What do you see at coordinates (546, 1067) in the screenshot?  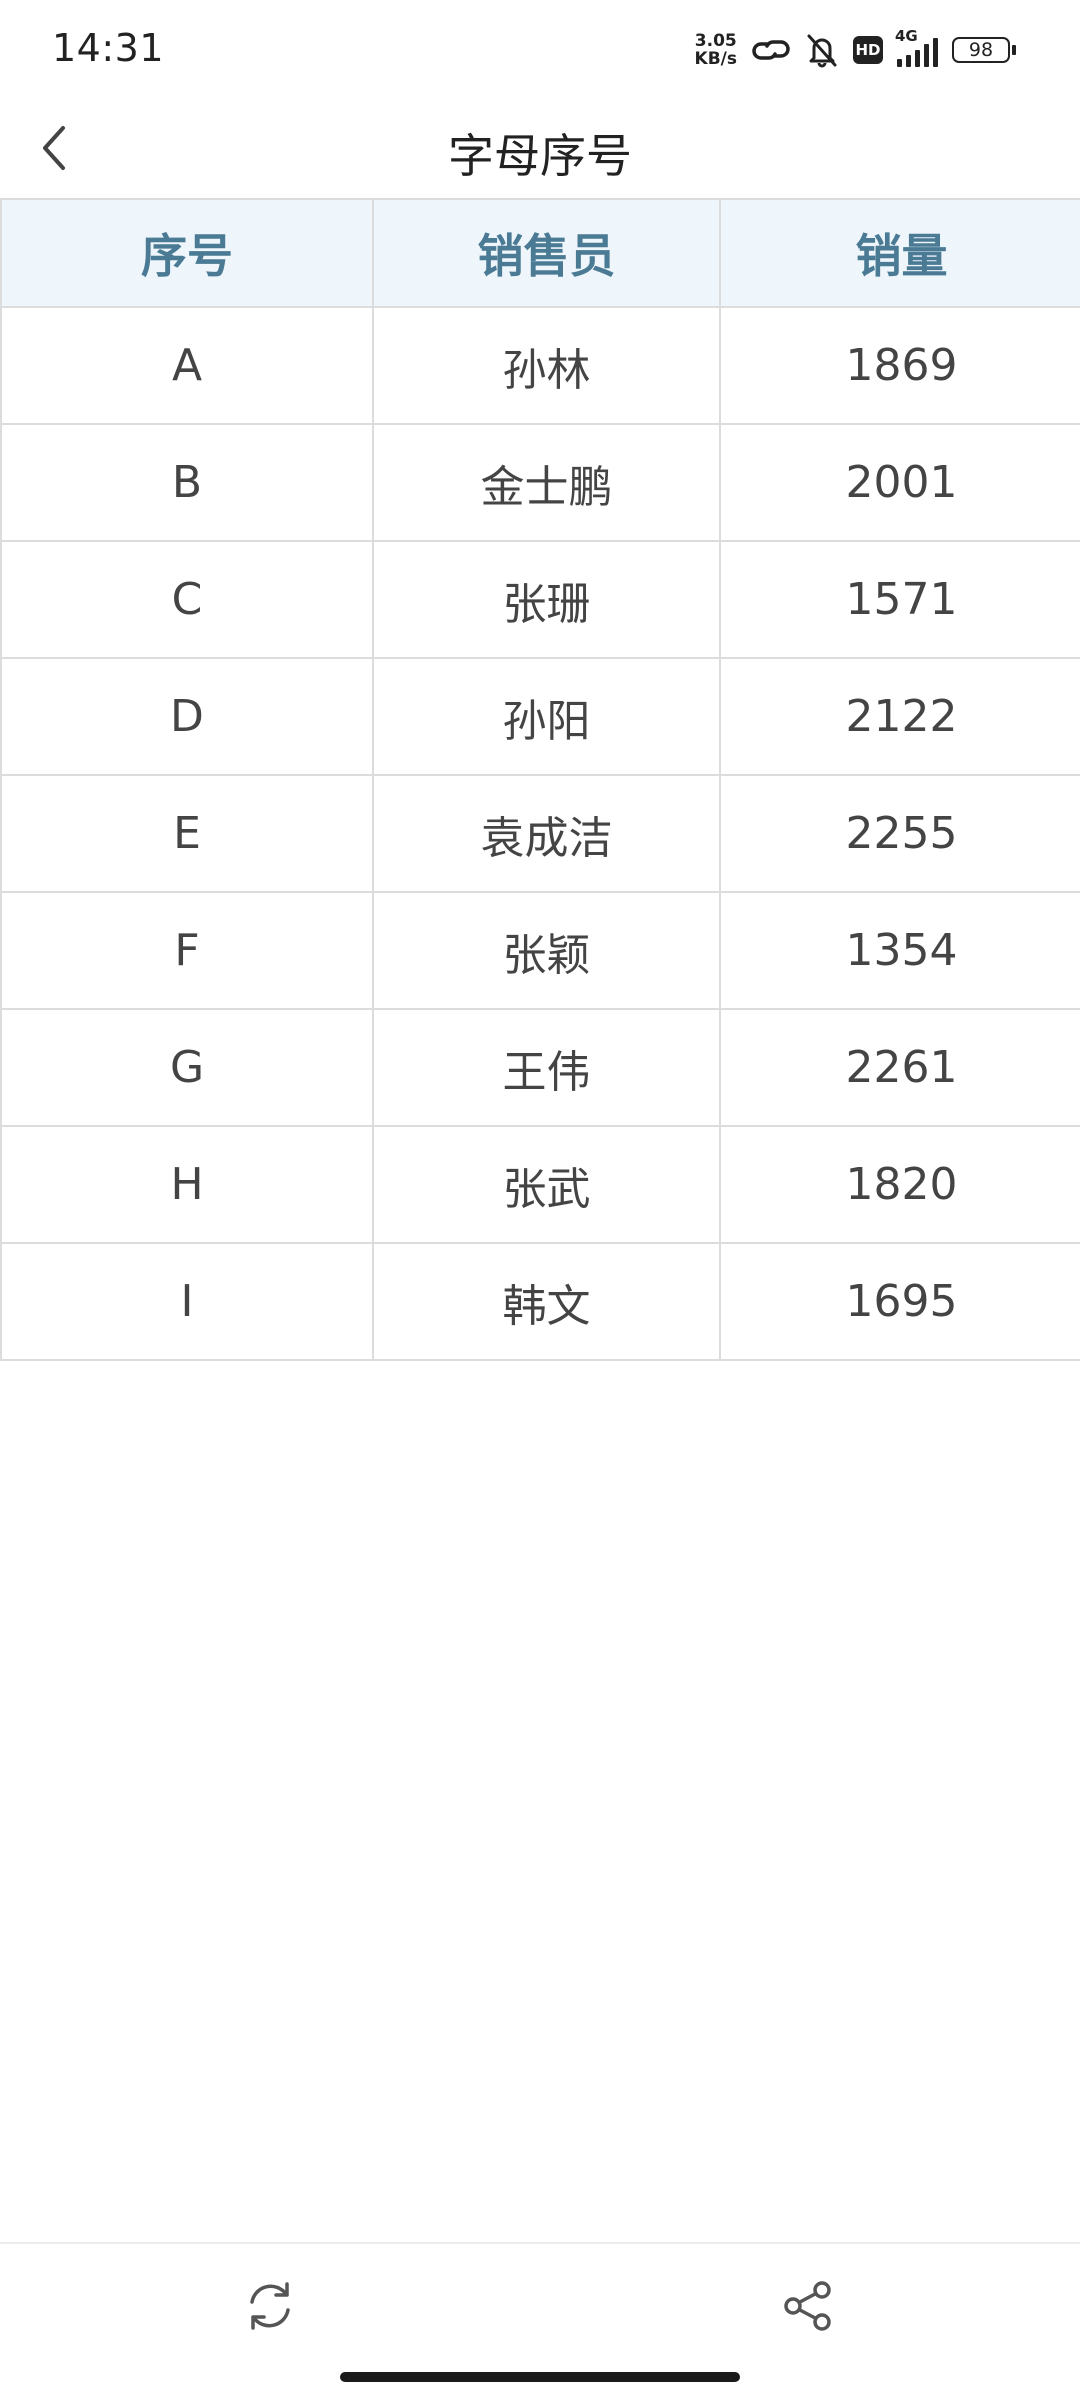 I see `cell-salesperson: 王伟` at bounding box center [546, 1067].